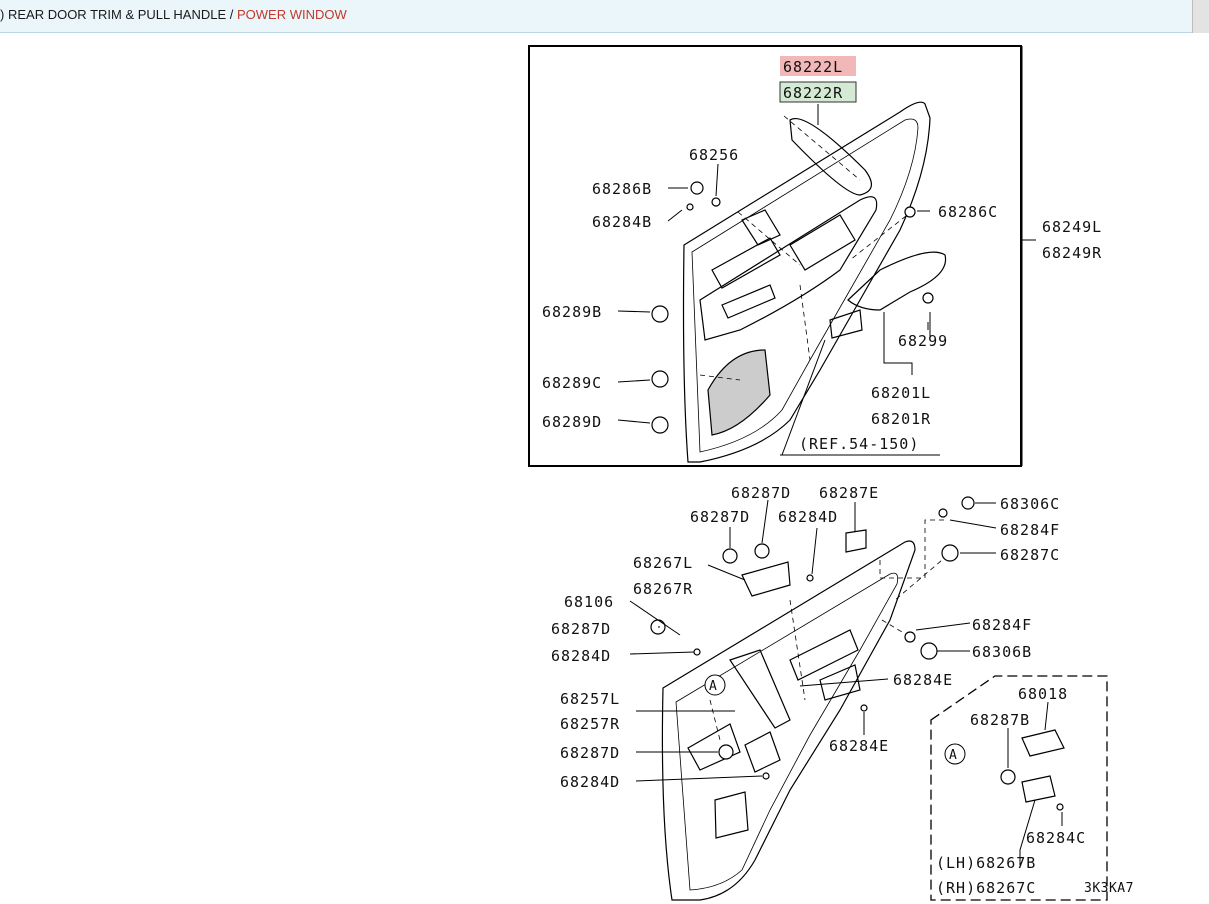 The height and width of the screenshot is (904, 1209). I want to click on part-label-68284C: 68284C, so click(1056, 838).